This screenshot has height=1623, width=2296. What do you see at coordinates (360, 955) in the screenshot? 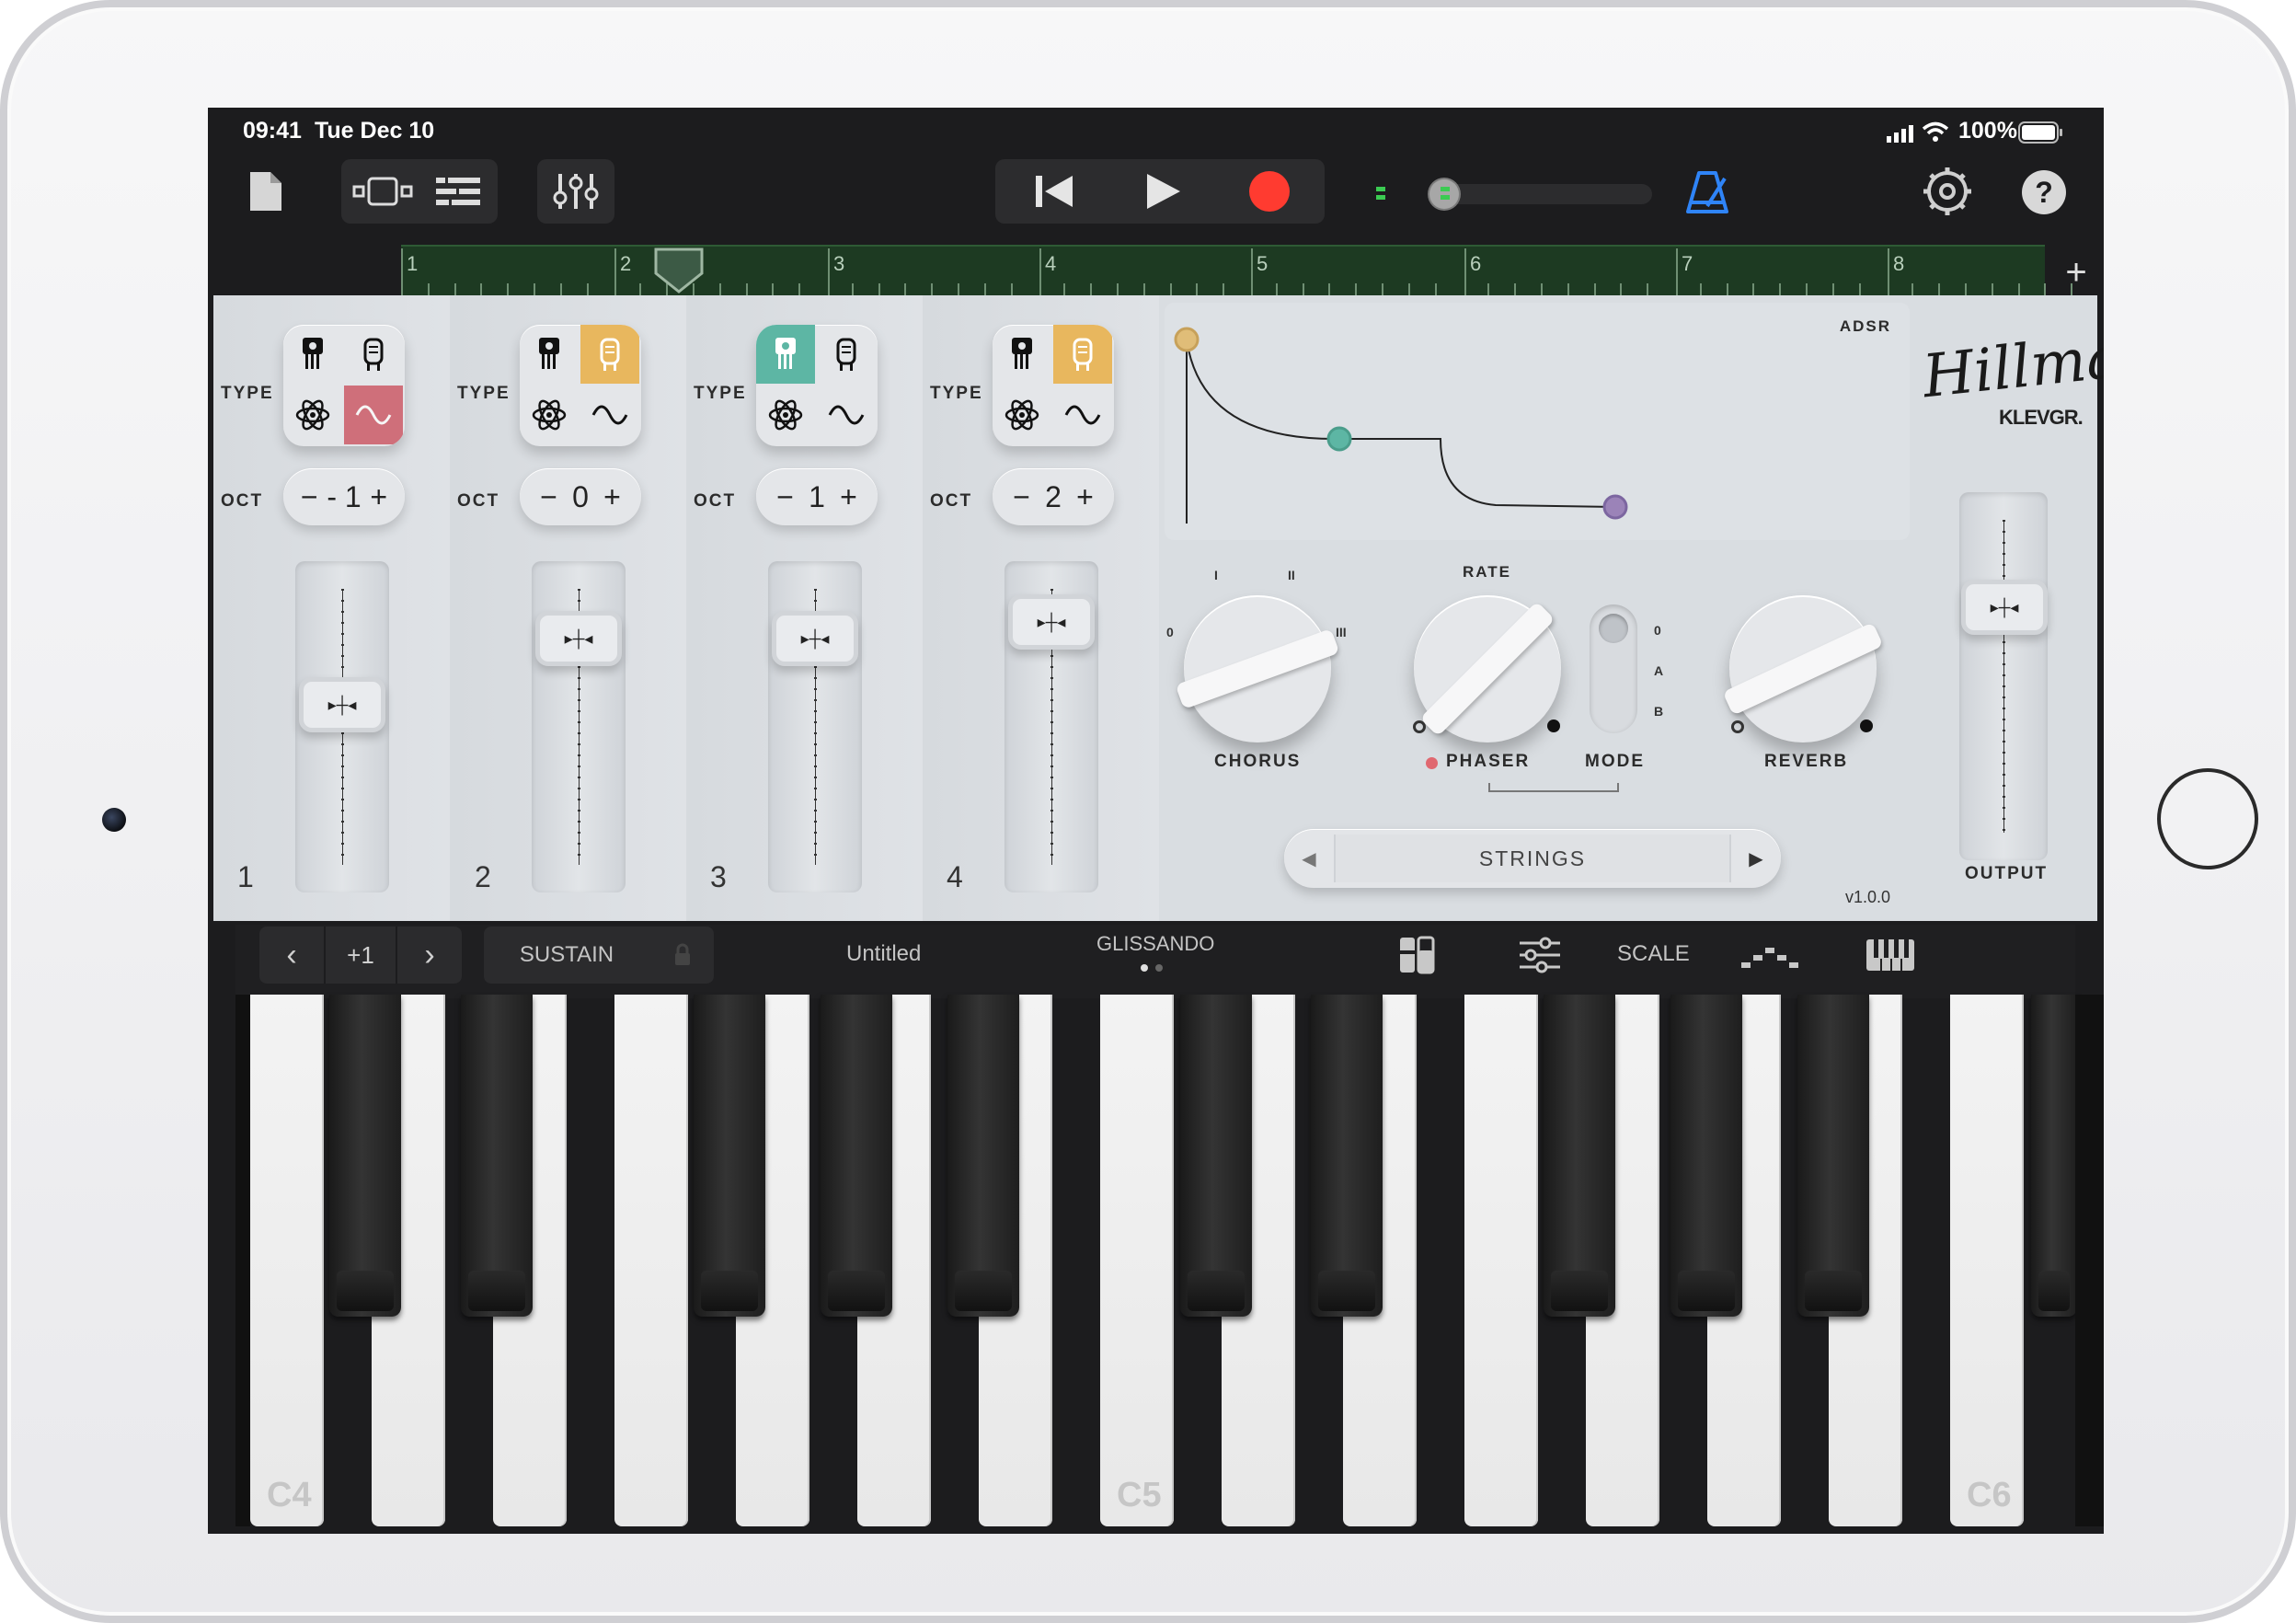
I see `octave-shift-value: +1` at bounding box center [360, 955].